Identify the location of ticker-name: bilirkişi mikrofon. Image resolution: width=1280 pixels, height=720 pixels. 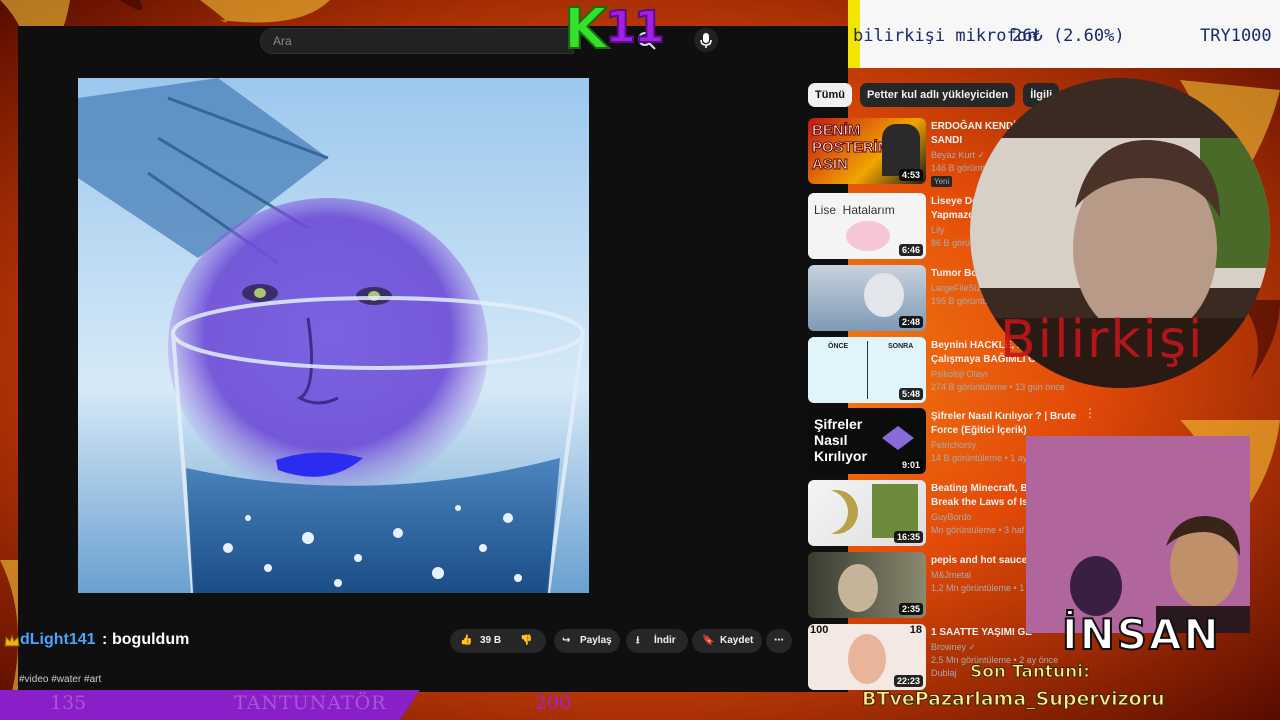
(945, 36).